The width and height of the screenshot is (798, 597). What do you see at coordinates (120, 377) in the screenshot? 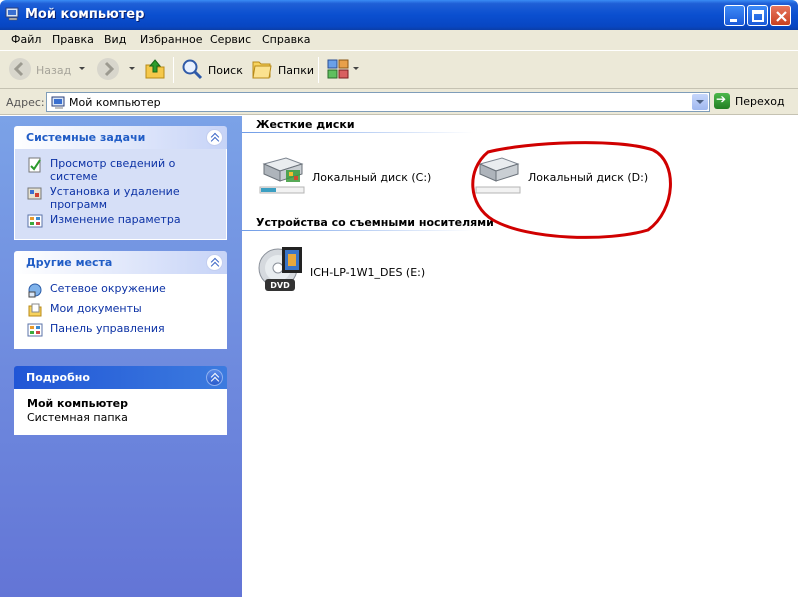
I see `details-header: Подробно` at bounding box center [120, 377].